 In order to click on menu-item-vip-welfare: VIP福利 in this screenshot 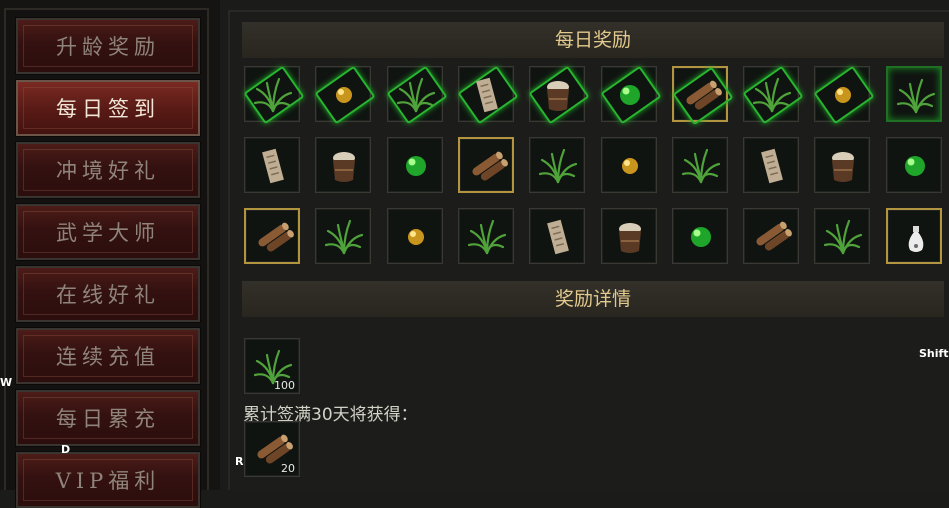, I will do `click(108, 479)`.